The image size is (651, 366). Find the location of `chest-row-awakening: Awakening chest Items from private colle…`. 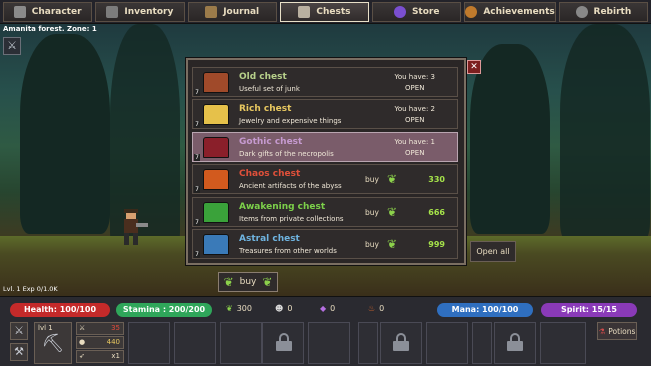

chest-row-awakening: Awakening chest Items from private colle… is located at coordinates (325, 212).